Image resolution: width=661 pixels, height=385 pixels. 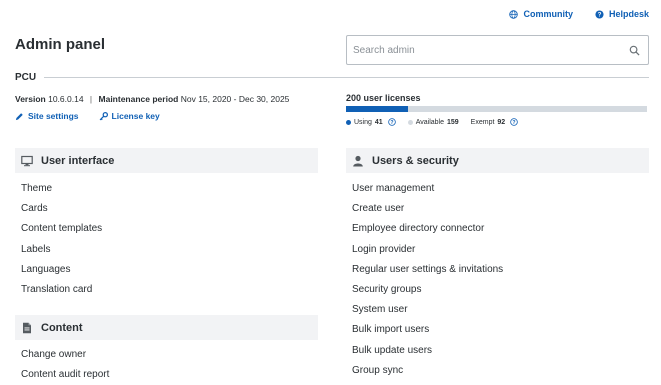 I want to click on search-icon, so click(x=634, y=50).